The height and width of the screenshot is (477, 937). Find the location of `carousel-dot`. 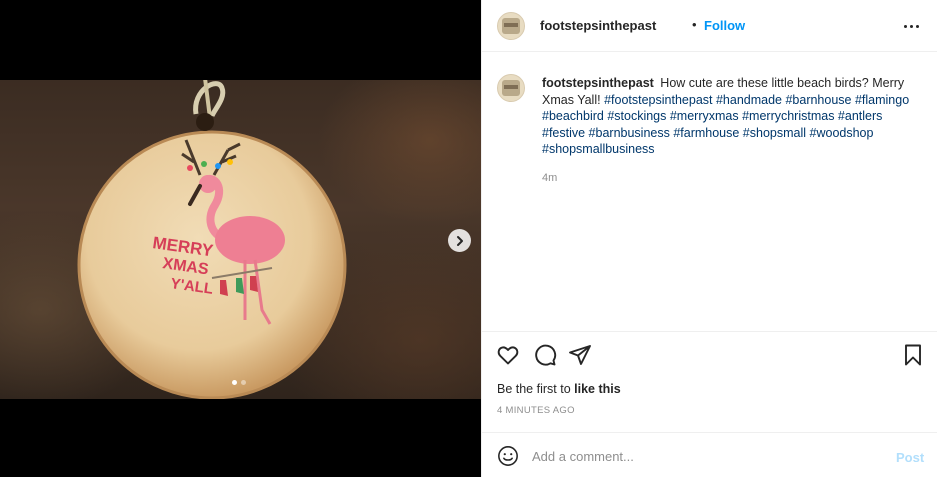

carousel-dot is located at coordinates (243, 382).